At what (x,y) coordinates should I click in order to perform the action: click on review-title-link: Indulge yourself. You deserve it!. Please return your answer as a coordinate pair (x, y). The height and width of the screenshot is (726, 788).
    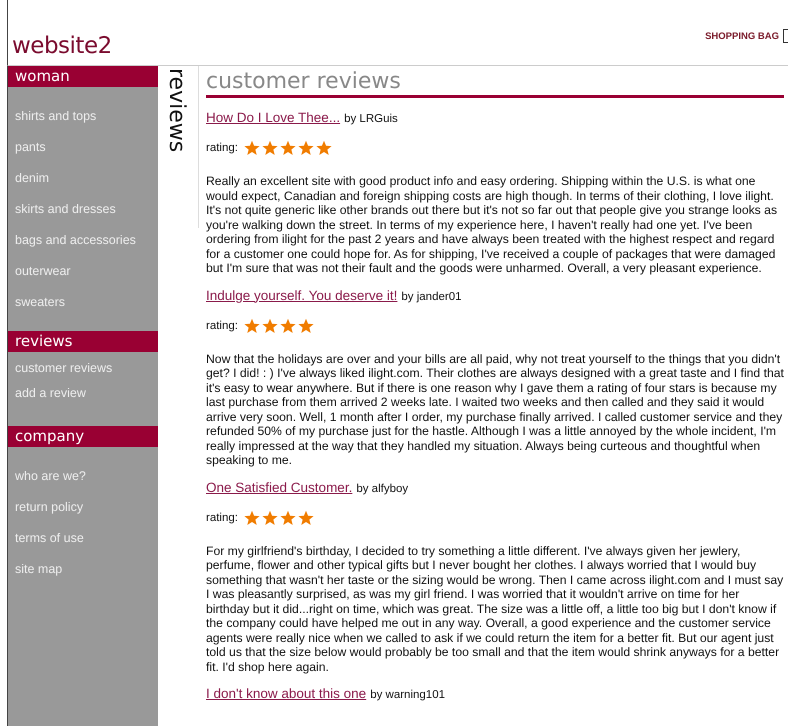
    Looking at the image, I should click on (302, 295).